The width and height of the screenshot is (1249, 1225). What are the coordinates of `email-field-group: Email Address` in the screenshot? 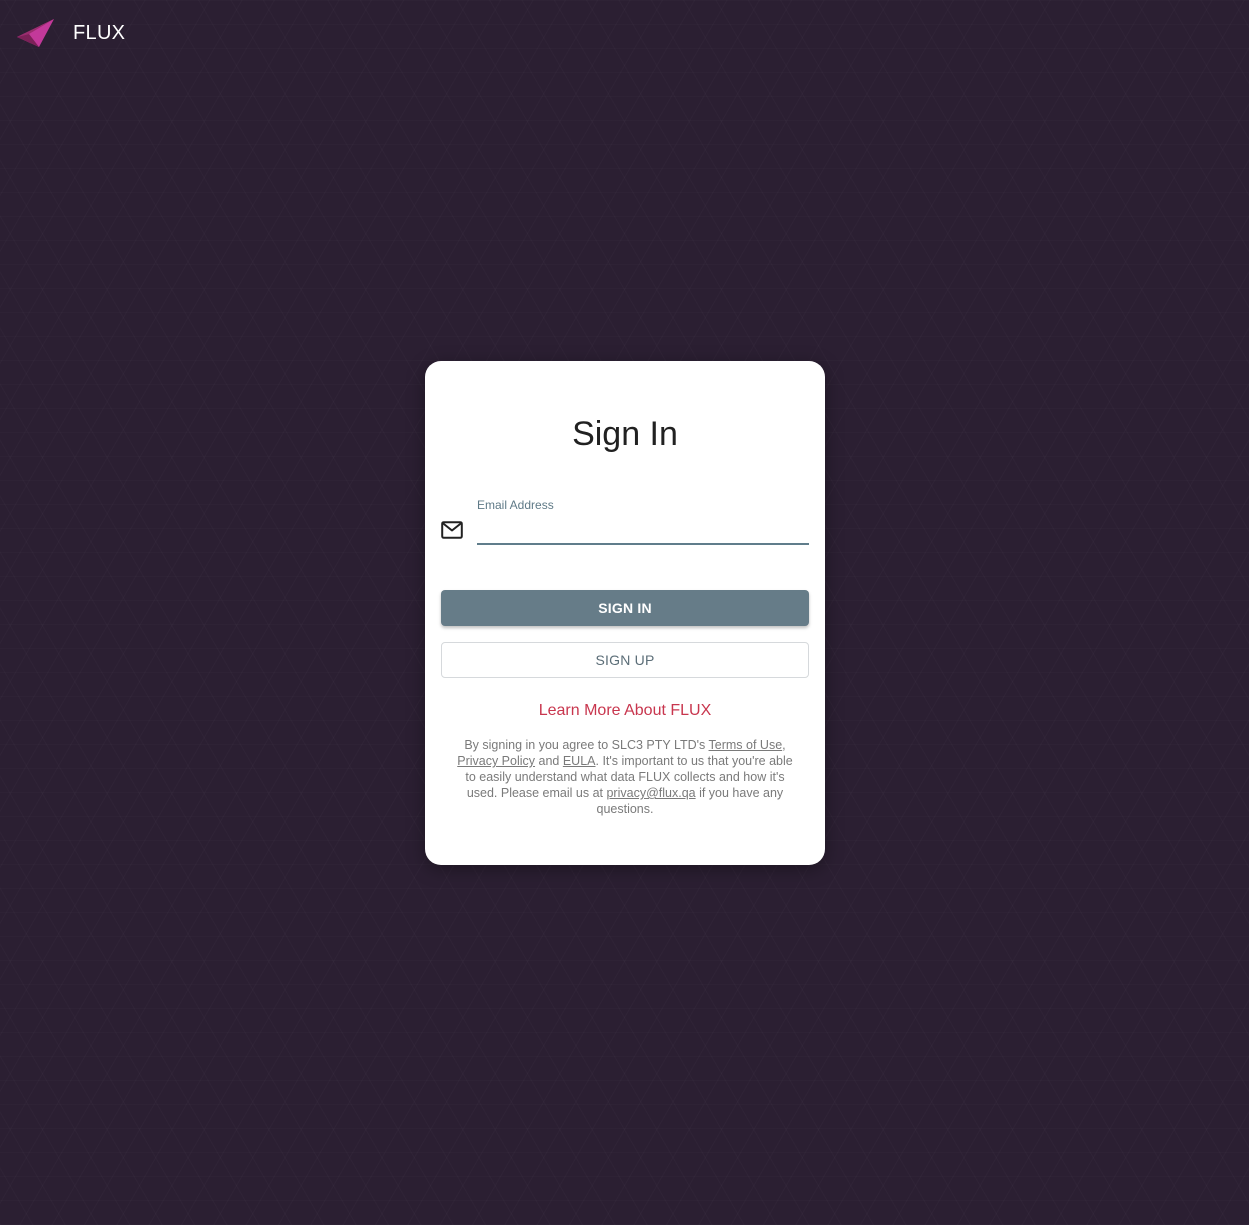 It's located at (643, 521).